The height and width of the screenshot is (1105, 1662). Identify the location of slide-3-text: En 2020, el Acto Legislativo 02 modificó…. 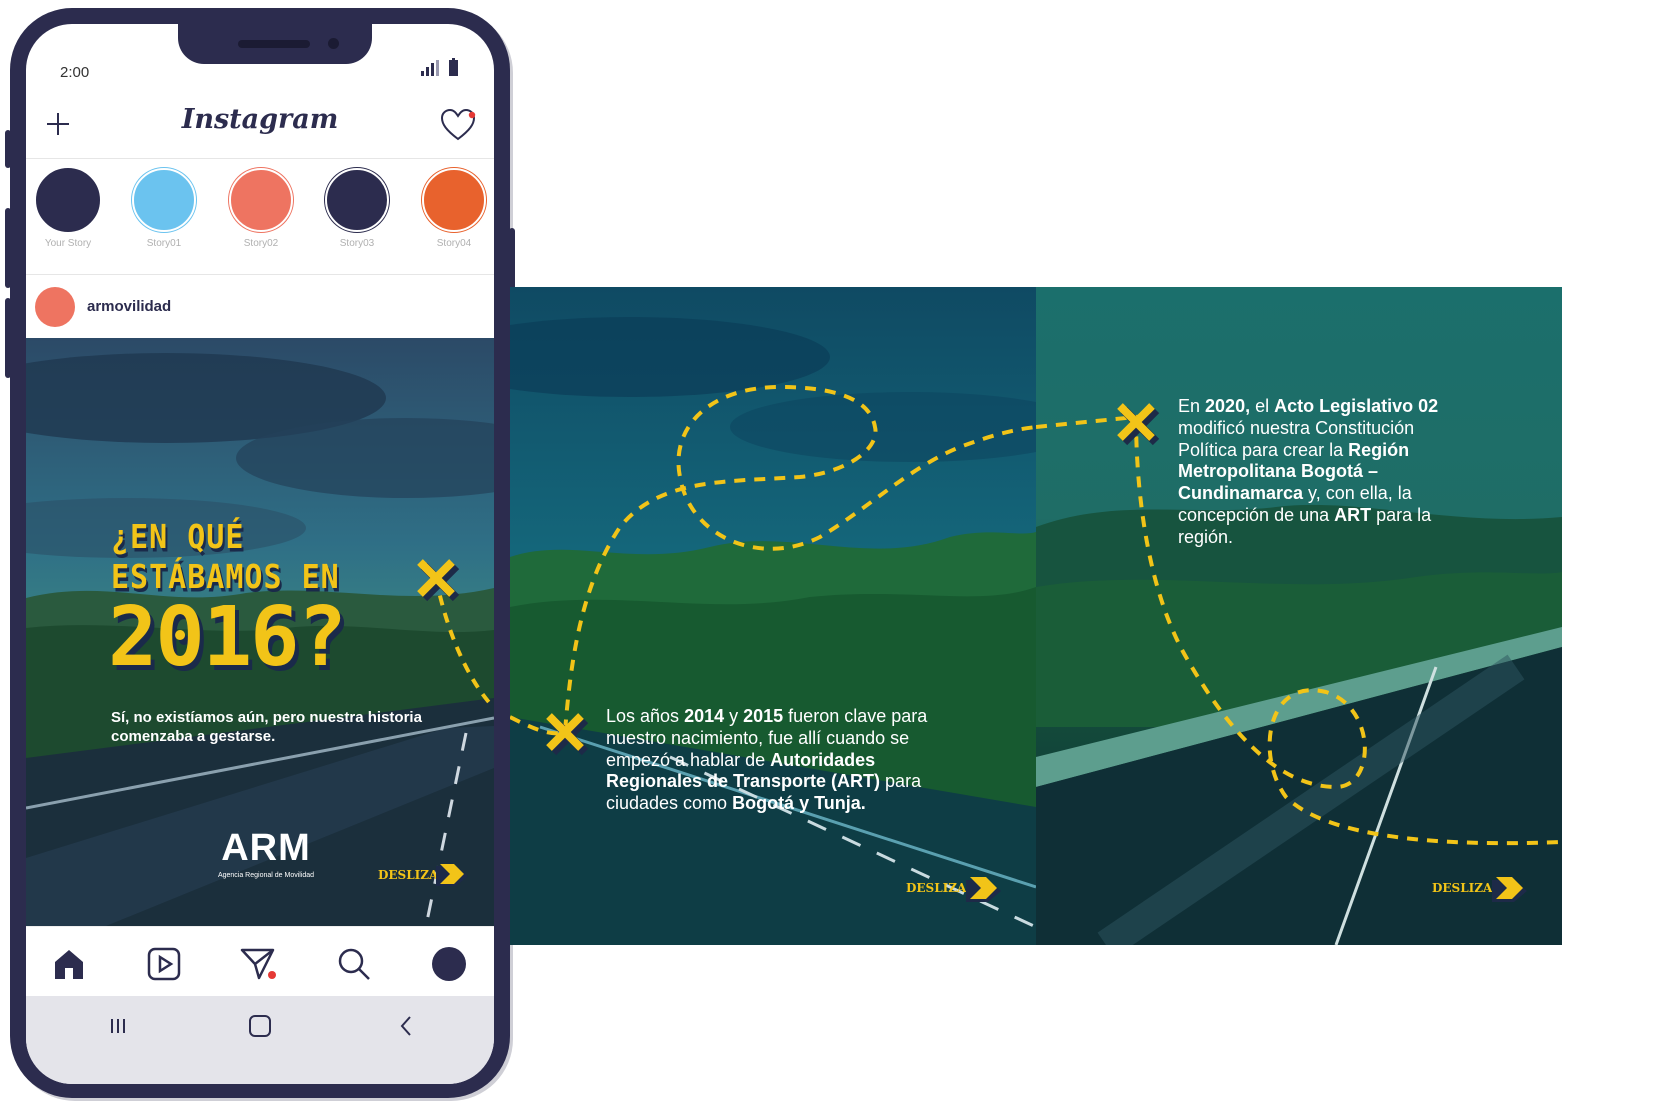
(1308, 471).